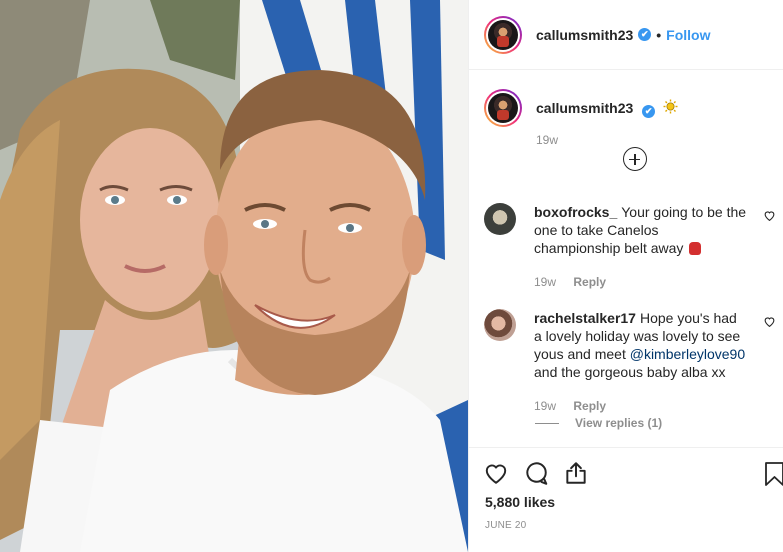 Image resolution: width=783 pixels, height=552 pixels. What do you see at coordinates (575, 212) in the screenshot?
I see `commenter-username: boxofrocks_` at bounding box center [575, 212].